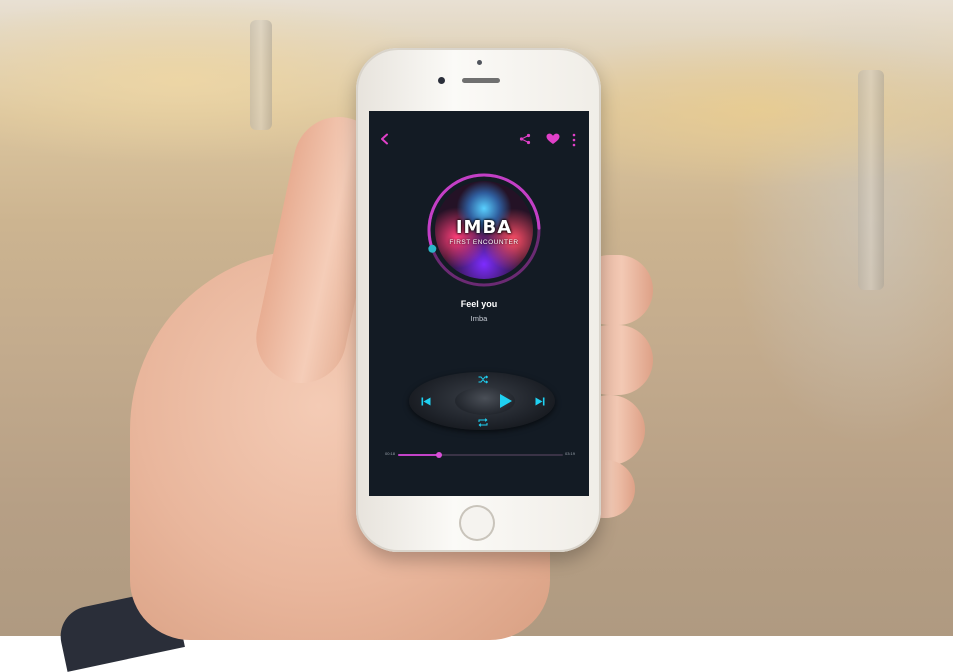 The height and width of the screenshot is (672, 953). I want to click on skip-next-icon, so click(540, 401).